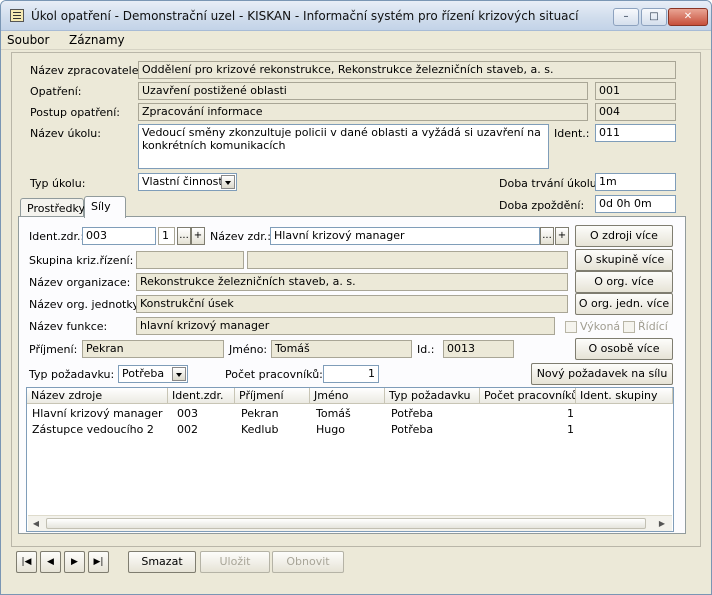  What do you see at coordinates (426, 349) in the screenshot?
I see `id-label: Id.:` at bounding box center [426, 349].